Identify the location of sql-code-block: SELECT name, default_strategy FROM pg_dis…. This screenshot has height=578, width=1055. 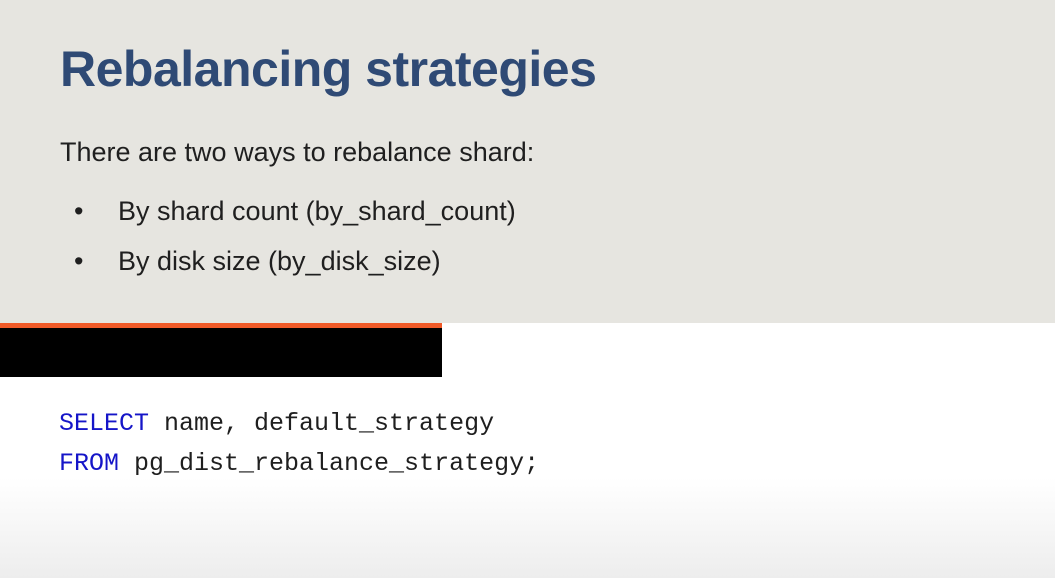
(299, 444).